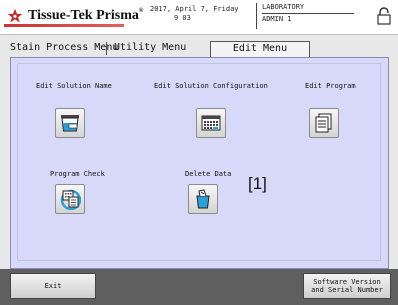  Describe the element at coordinates (260, 49) in the screenshot. I see `tab-edit-menu: Edit Menu` at that location.